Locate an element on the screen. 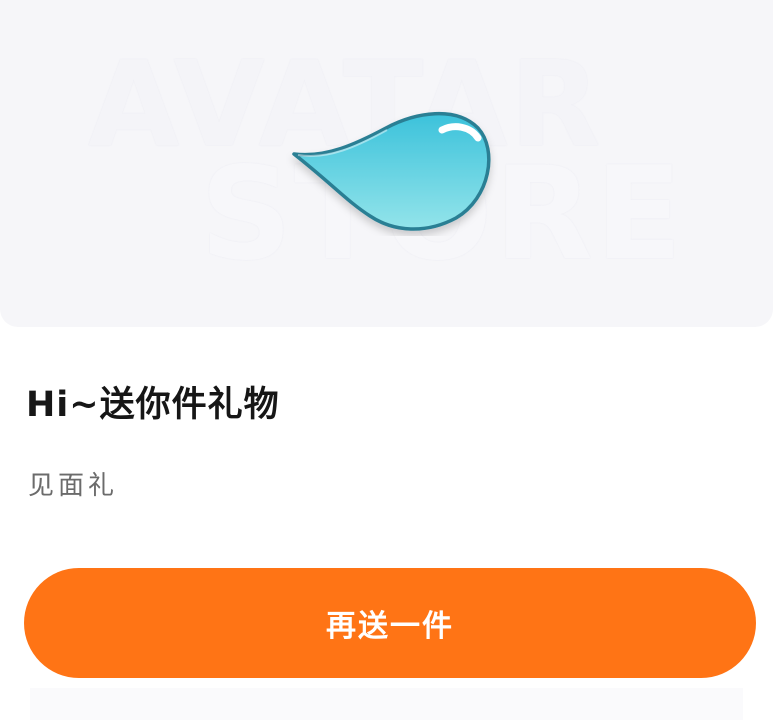 The image size is (773, 720). send-another-button: 再送一件 is located at coordinates (390, 623).